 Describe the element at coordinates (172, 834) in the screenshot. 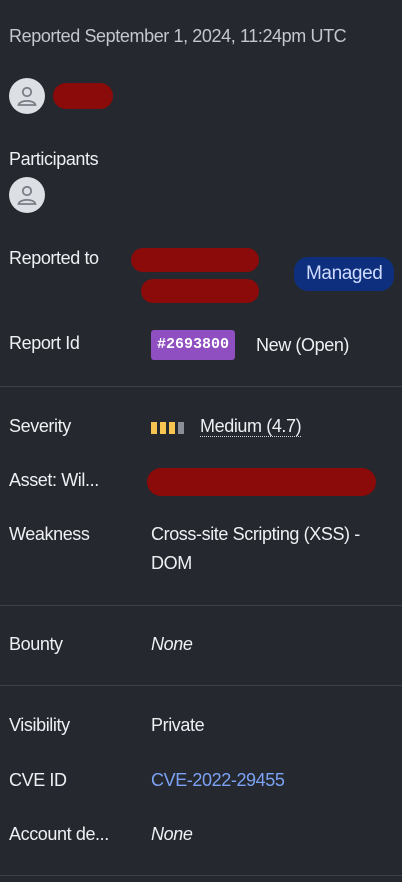

I see `account-value: None` at that location.